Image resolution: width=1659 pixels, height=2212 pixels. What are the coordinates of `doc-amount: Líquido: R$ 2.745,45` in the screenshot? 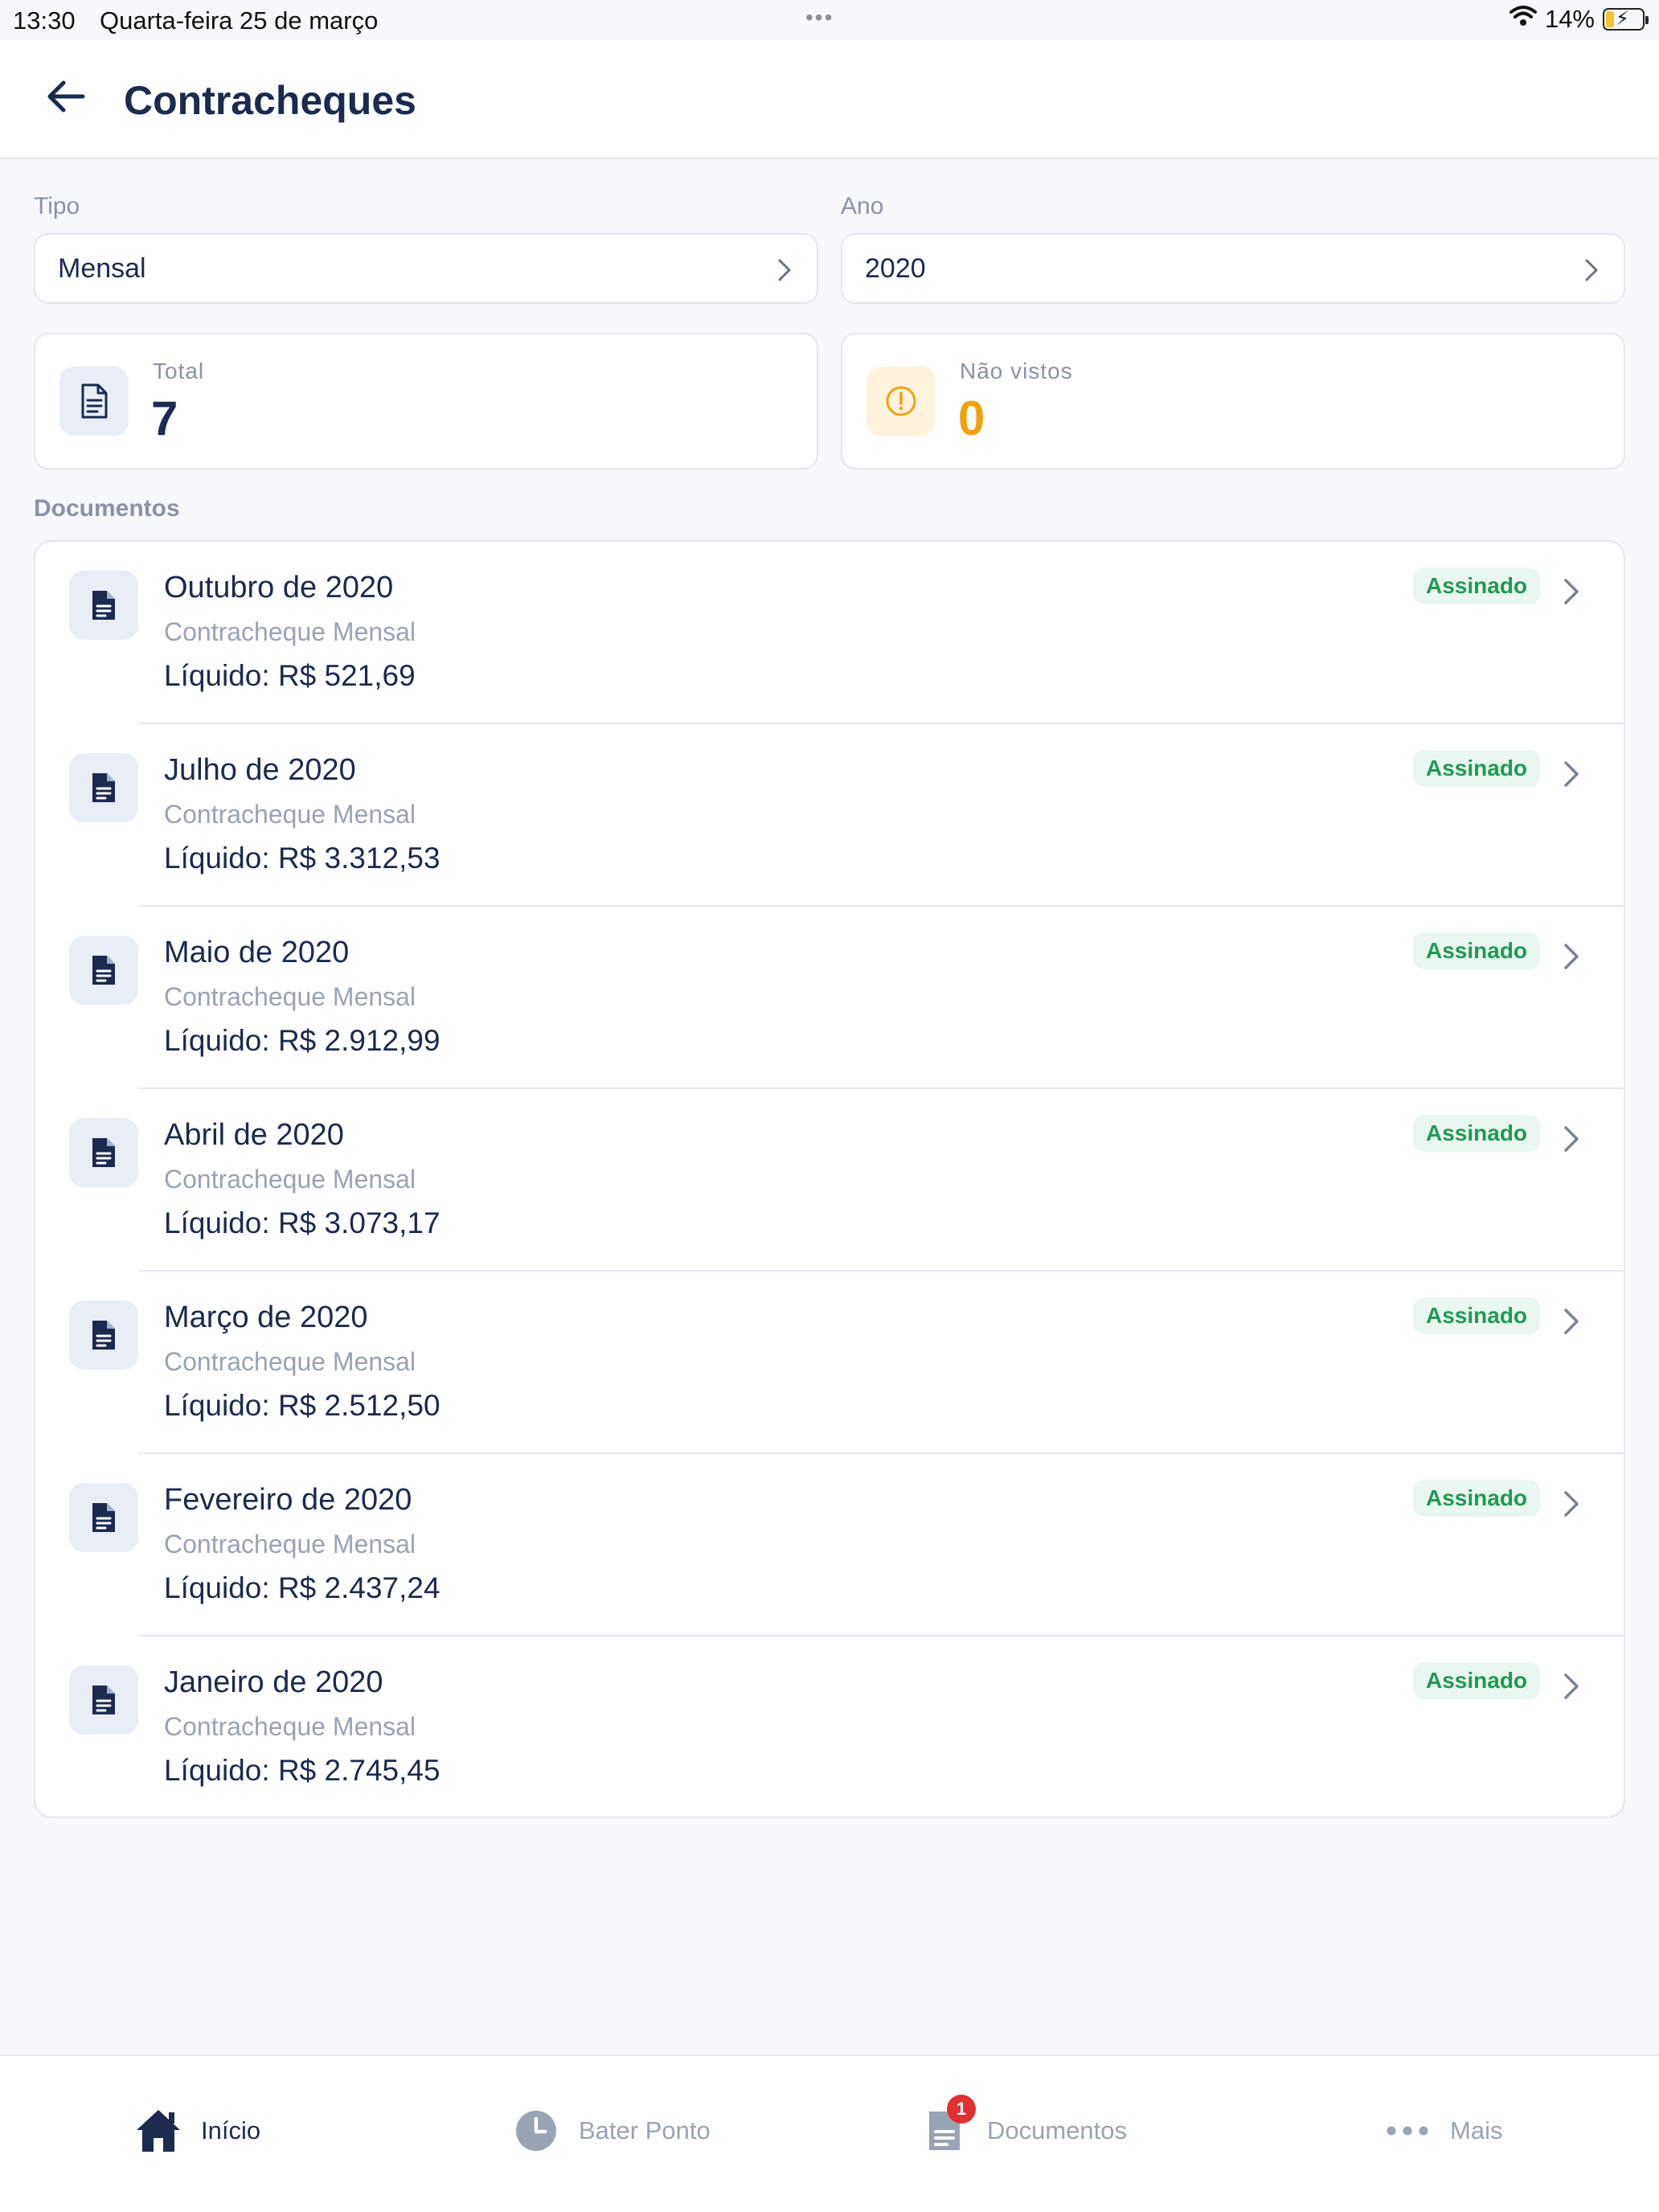 It's located at (302, 1770).